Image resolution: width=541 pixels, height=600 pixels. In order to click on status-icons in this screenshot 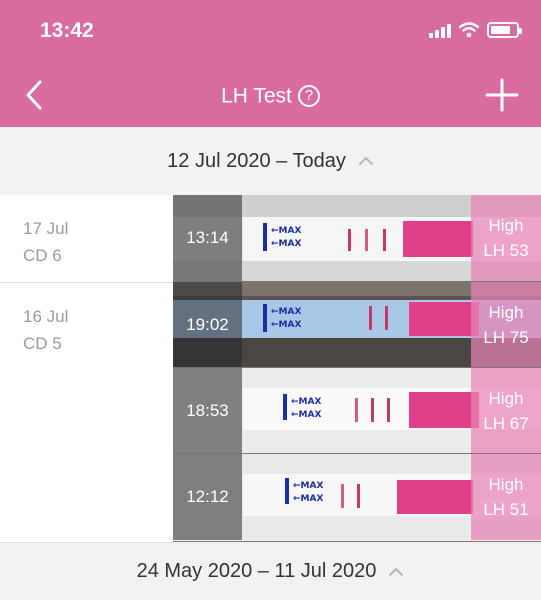, I will do `click(475, 30)`.